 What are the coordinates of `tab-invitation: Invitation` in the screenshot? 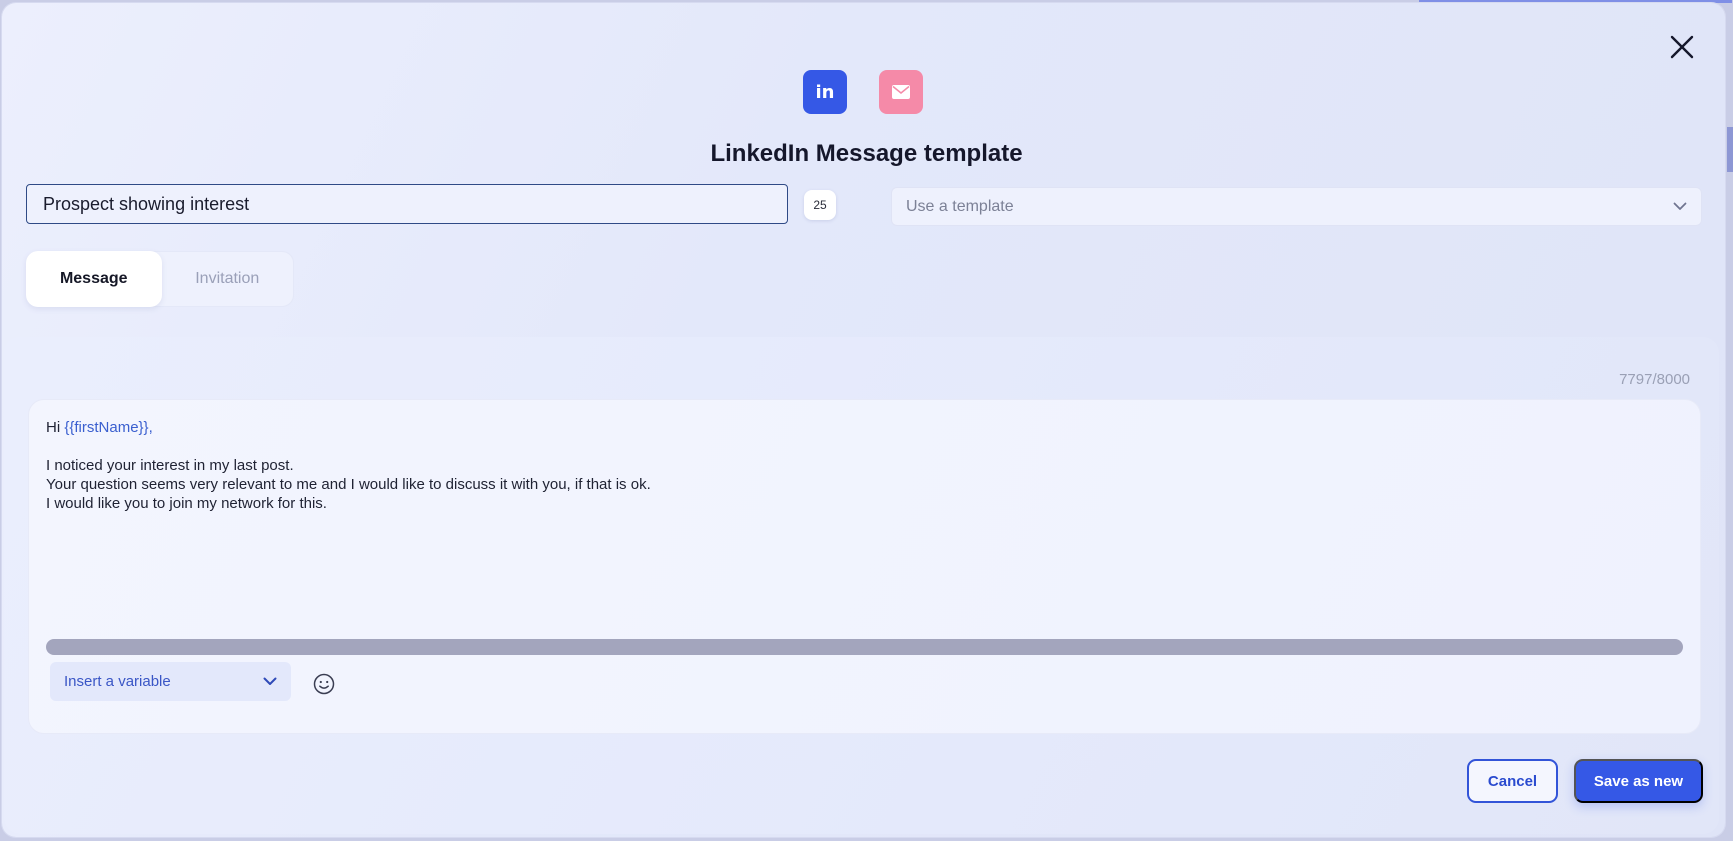 It's located at (228, 279).